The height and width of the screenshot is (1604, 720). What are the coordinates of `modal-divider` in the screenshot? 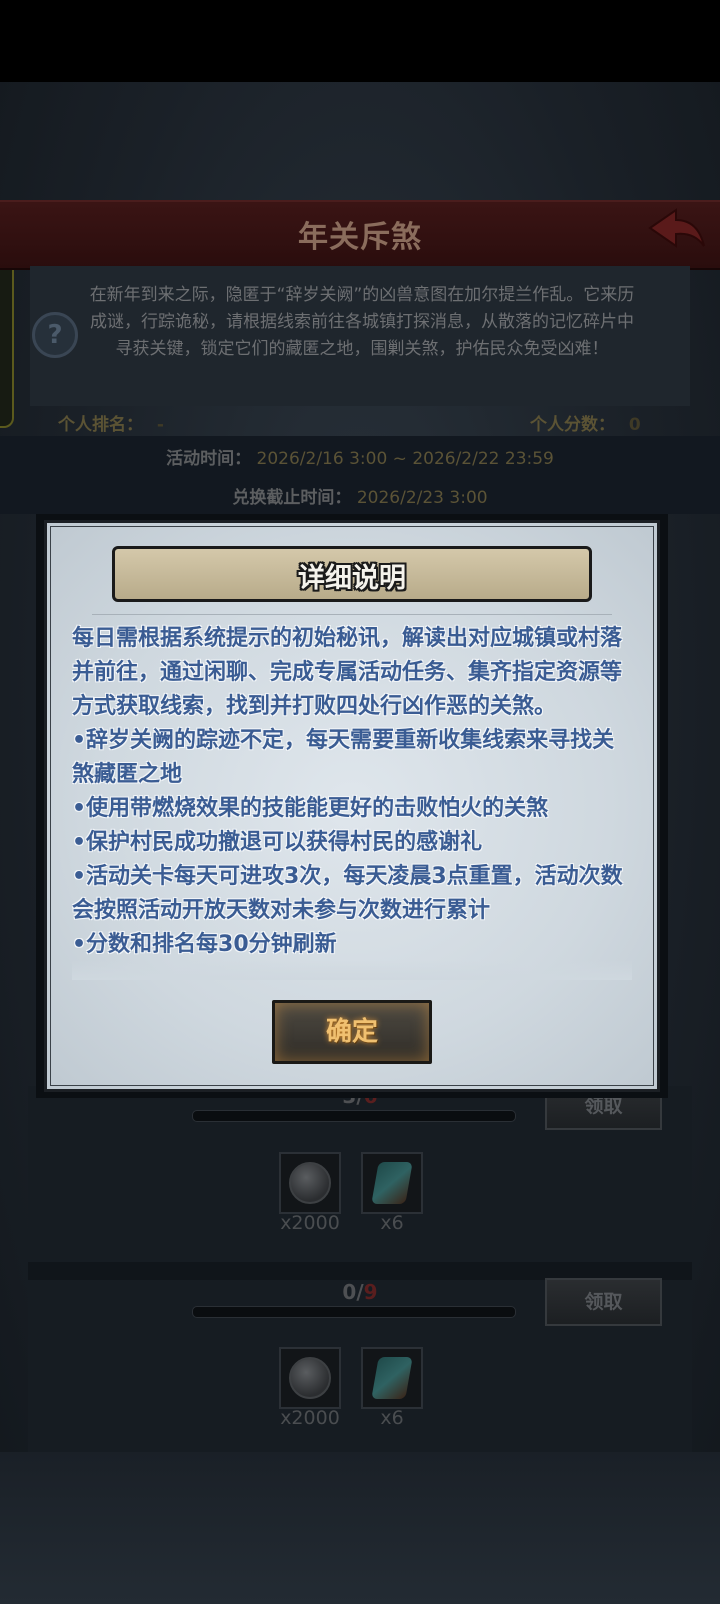 It's located at (352, 614).